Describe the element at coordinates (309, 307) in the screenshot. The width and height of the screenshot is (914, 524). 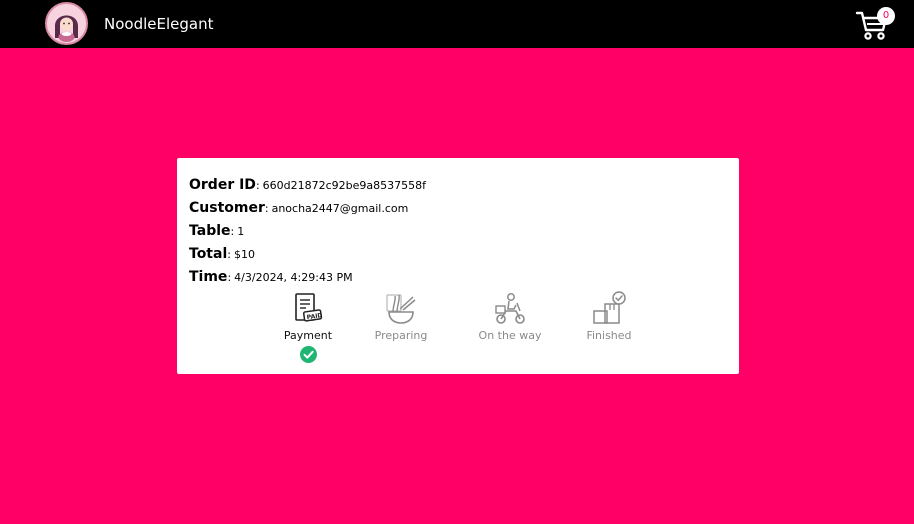
I see `paid-receipt-icon: PAID` at that location.